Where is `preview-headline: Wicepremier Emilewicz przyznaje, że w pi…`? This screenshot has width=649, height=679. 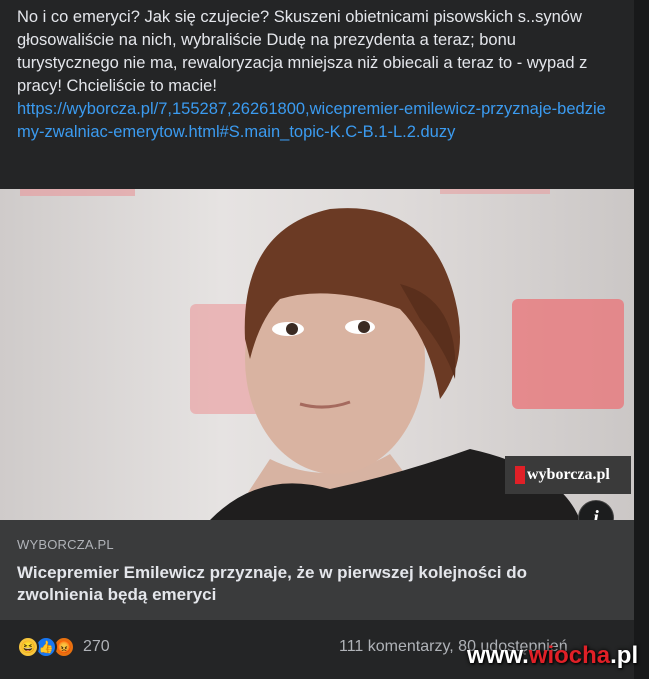 preview-headline: Wicepremier Emilewicz przyznaje, że w pi… is located at coordinates (297, 584).